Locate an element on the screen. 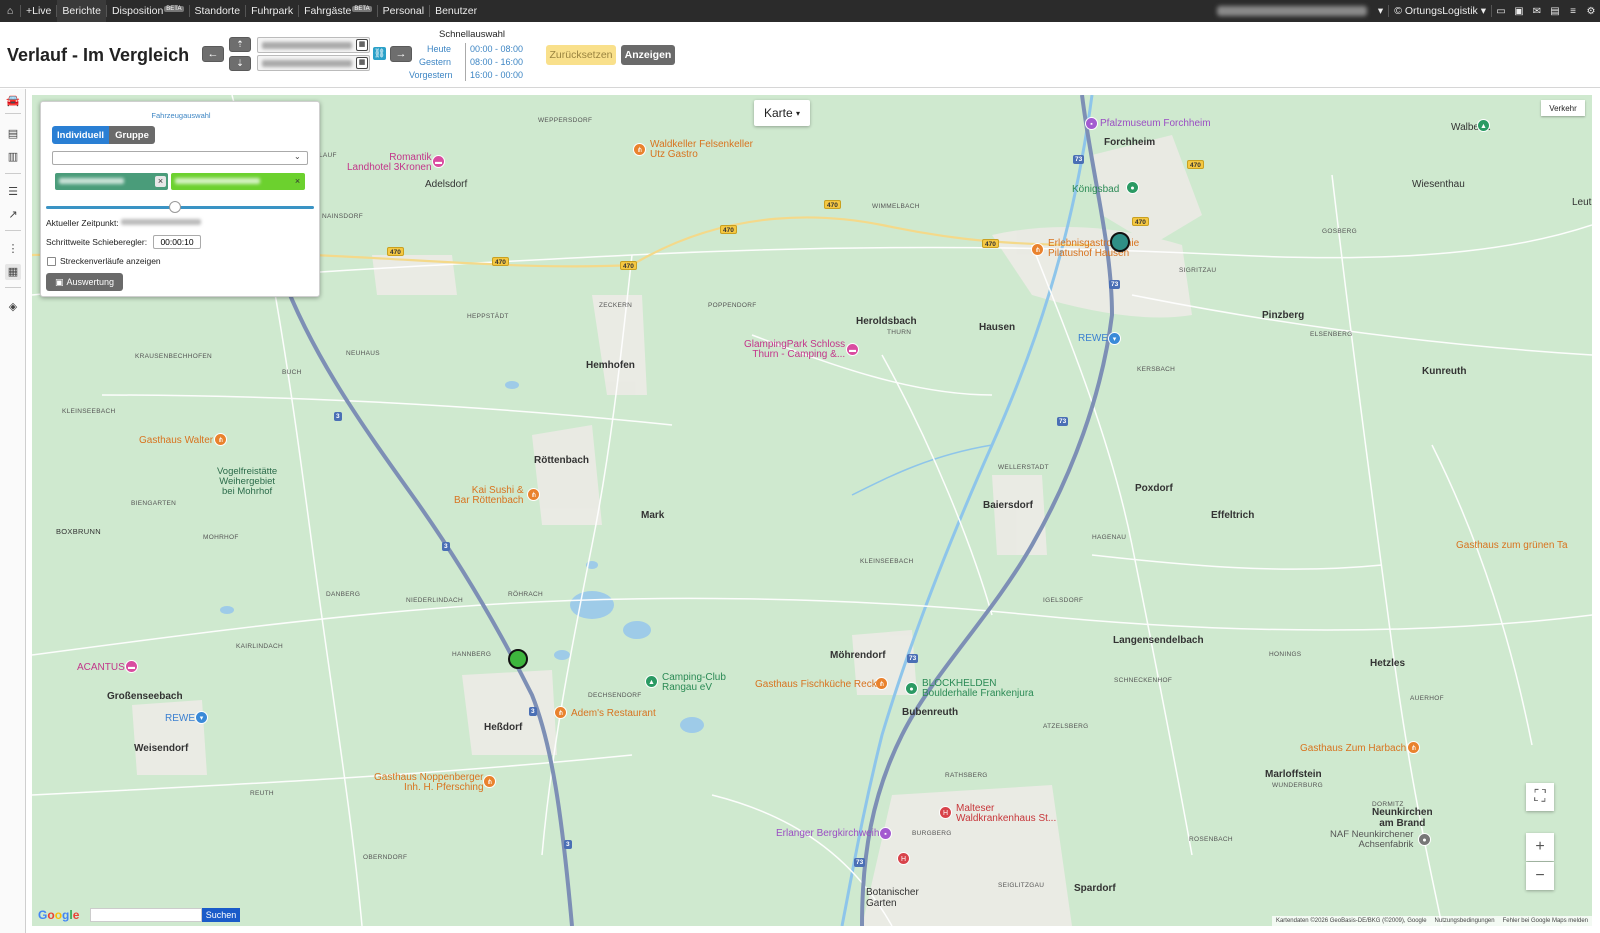  nav-benutzer: Benutzer is located at coordinates (456, 11).